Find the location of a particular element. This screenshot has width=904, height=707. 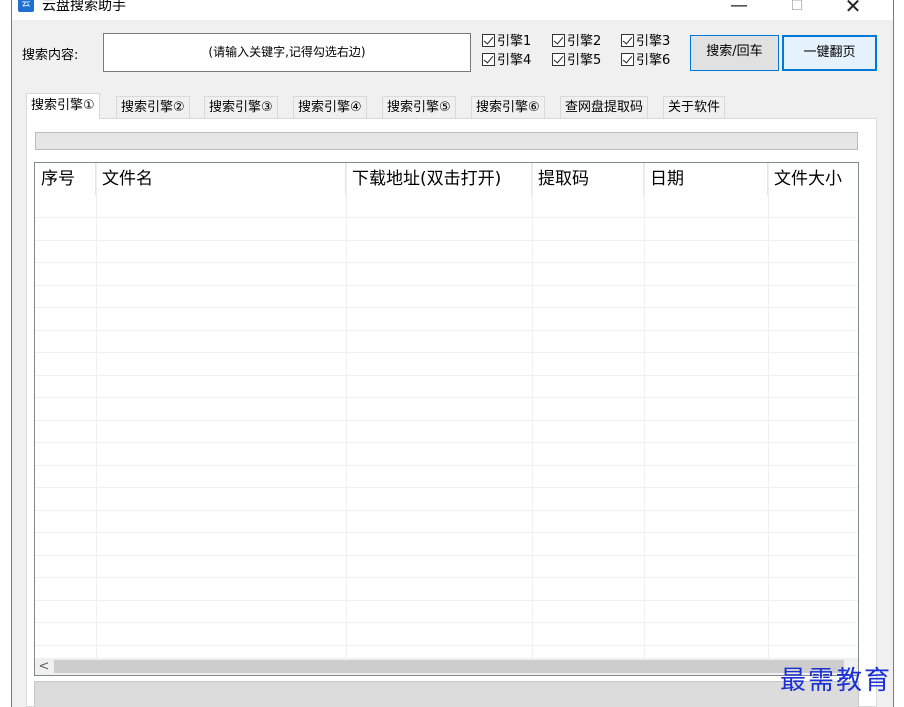

engine-checkbox-group: 引擎1 引擎2 引擎3 引擎4 引擎5 引擎6 is located at coordinates (587, 53).